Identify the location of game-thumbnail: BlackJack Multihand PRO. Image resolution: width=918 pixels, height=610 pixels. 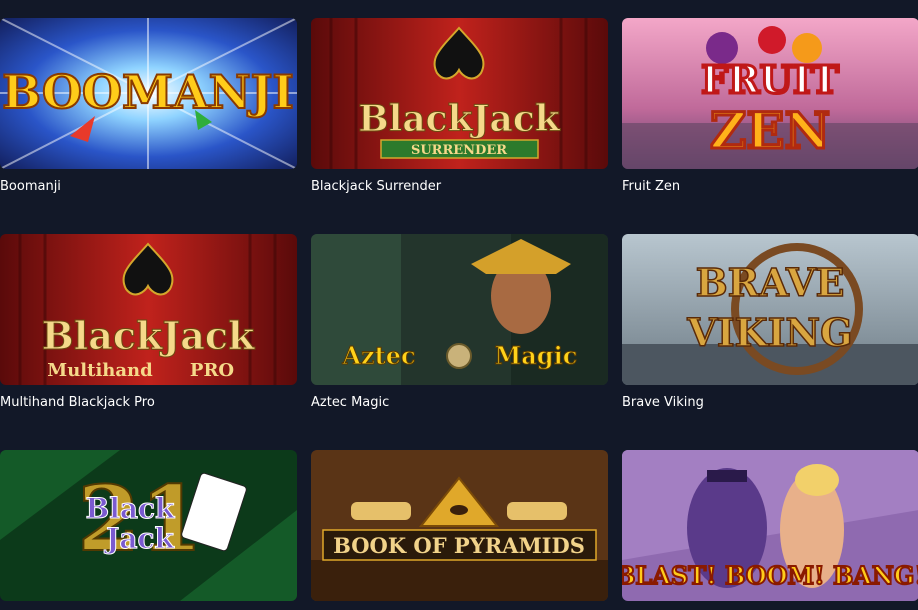
(148, 309).